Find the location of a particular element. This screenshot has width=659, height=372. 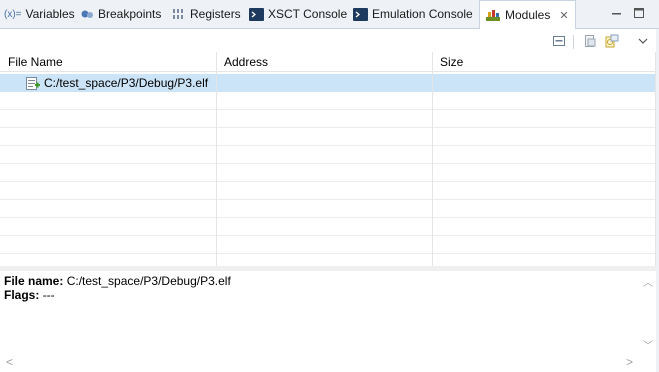

view-menu-icon is located at coordinates (643, 41).